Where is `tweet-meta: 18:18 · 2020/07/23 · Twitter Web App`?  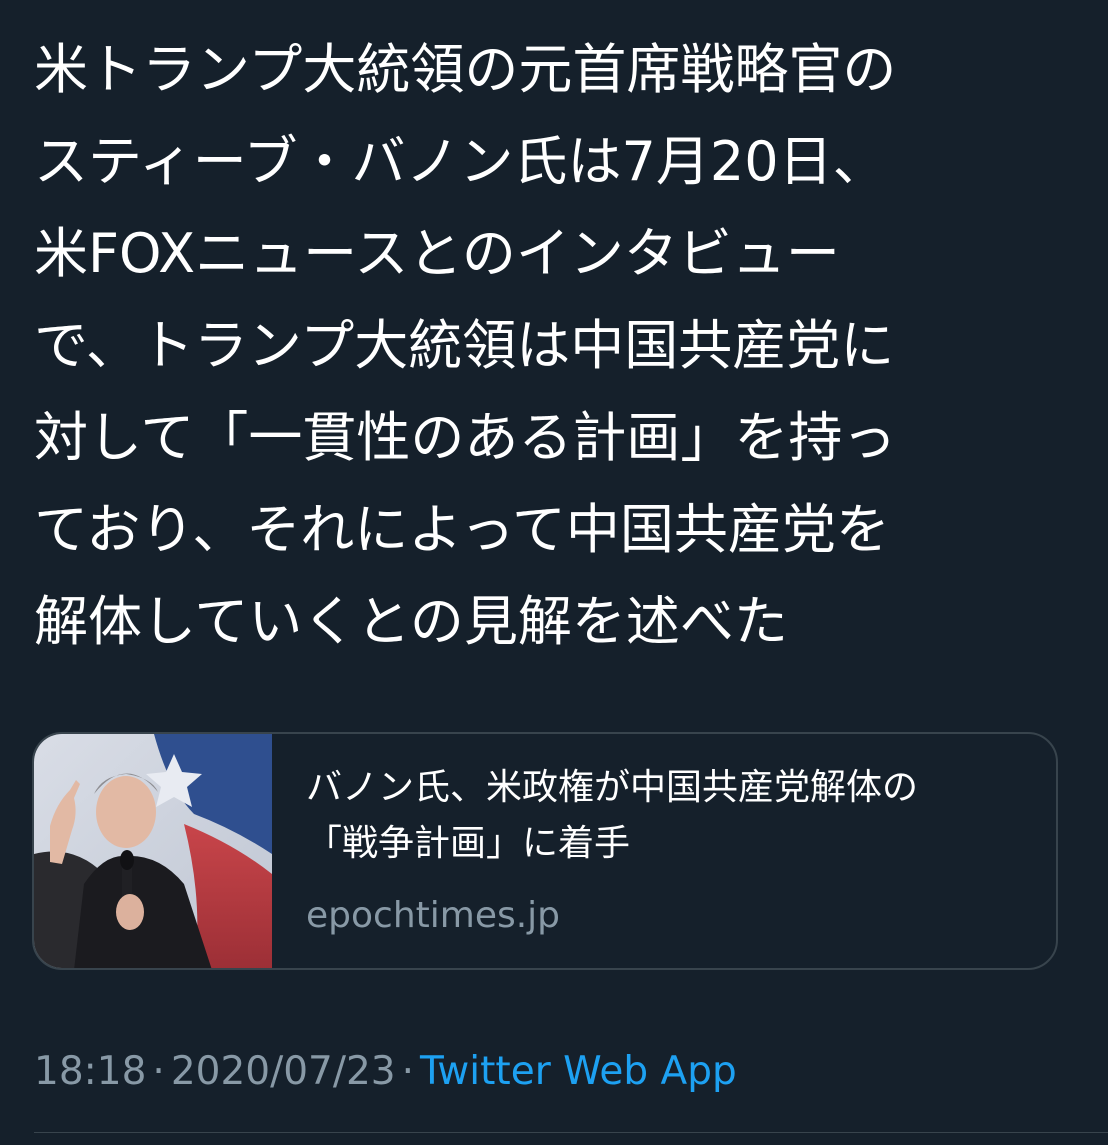 tweet-meta: 18:18 · 2020/07/23 · Twitter Web App is located at coordinates (385, 1072).